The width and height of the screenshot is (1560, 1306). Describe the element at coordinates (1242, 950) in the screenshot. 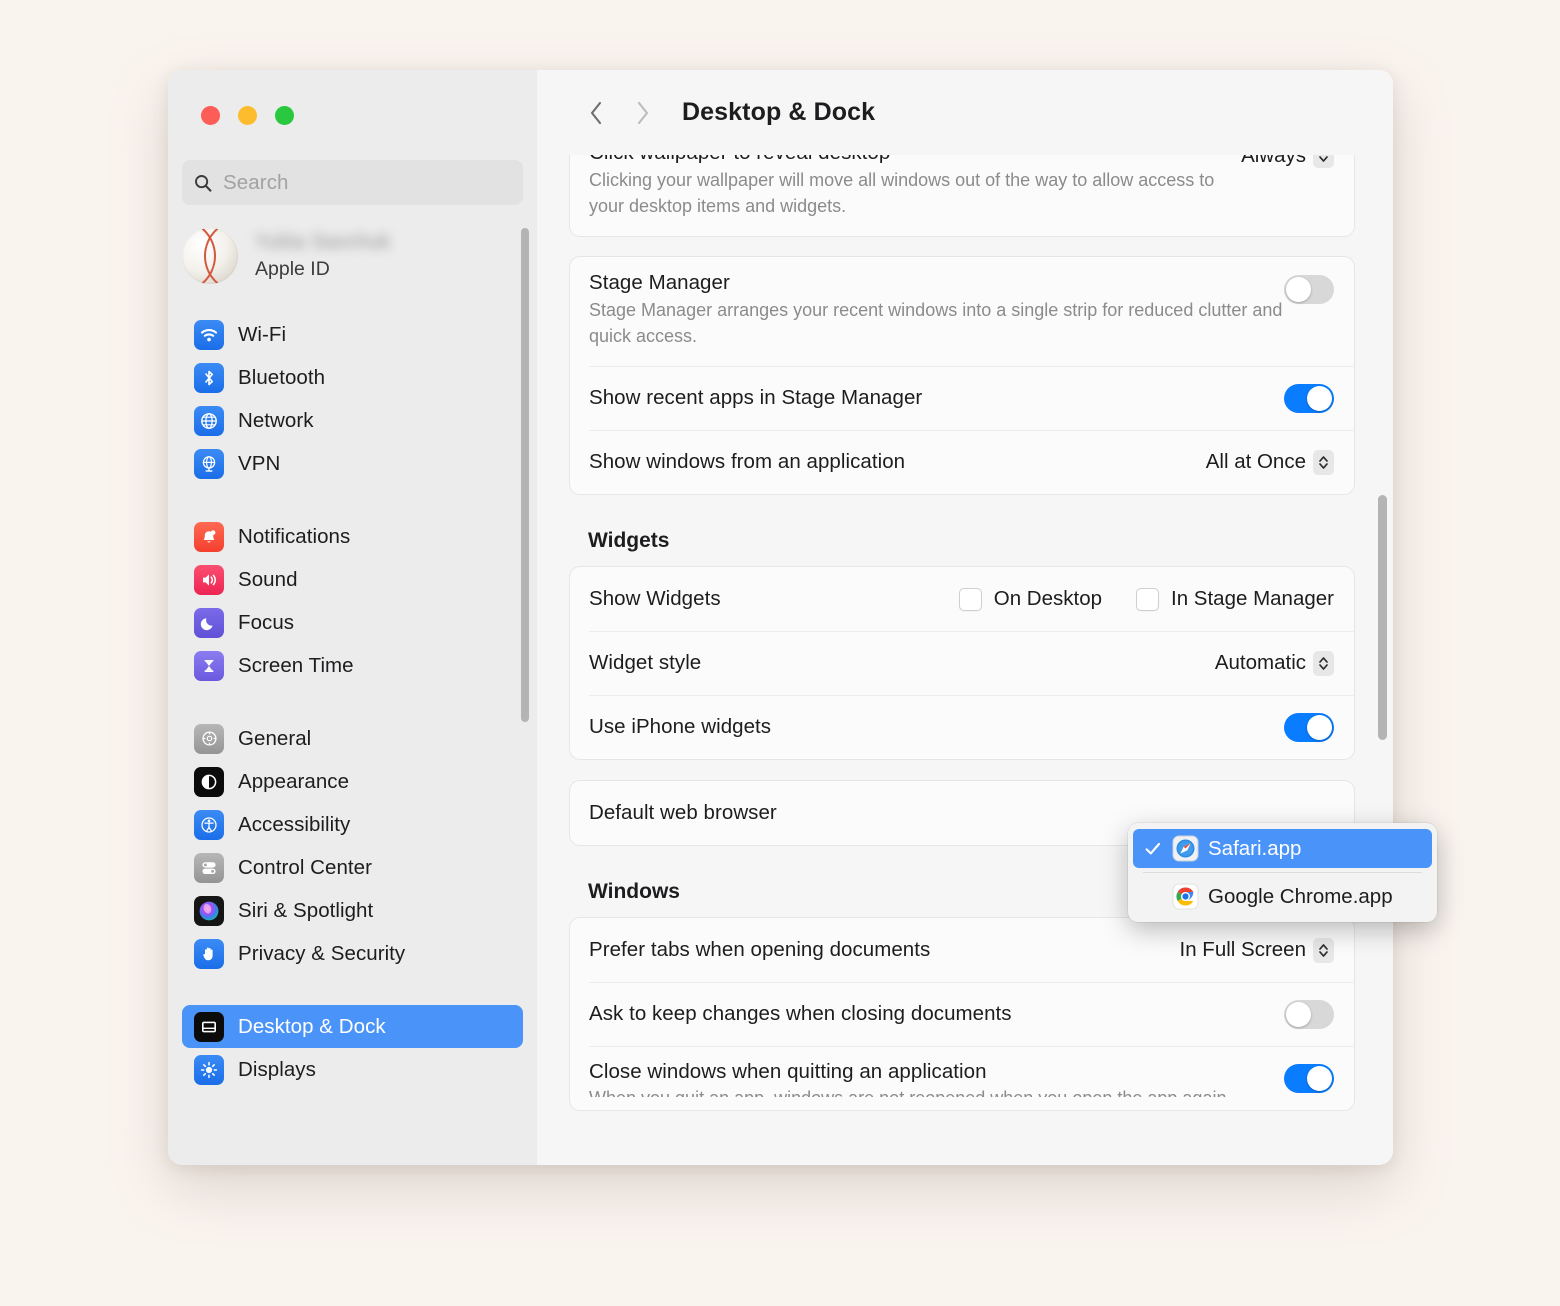

I see `popup-value: In Full Screen` at that location.